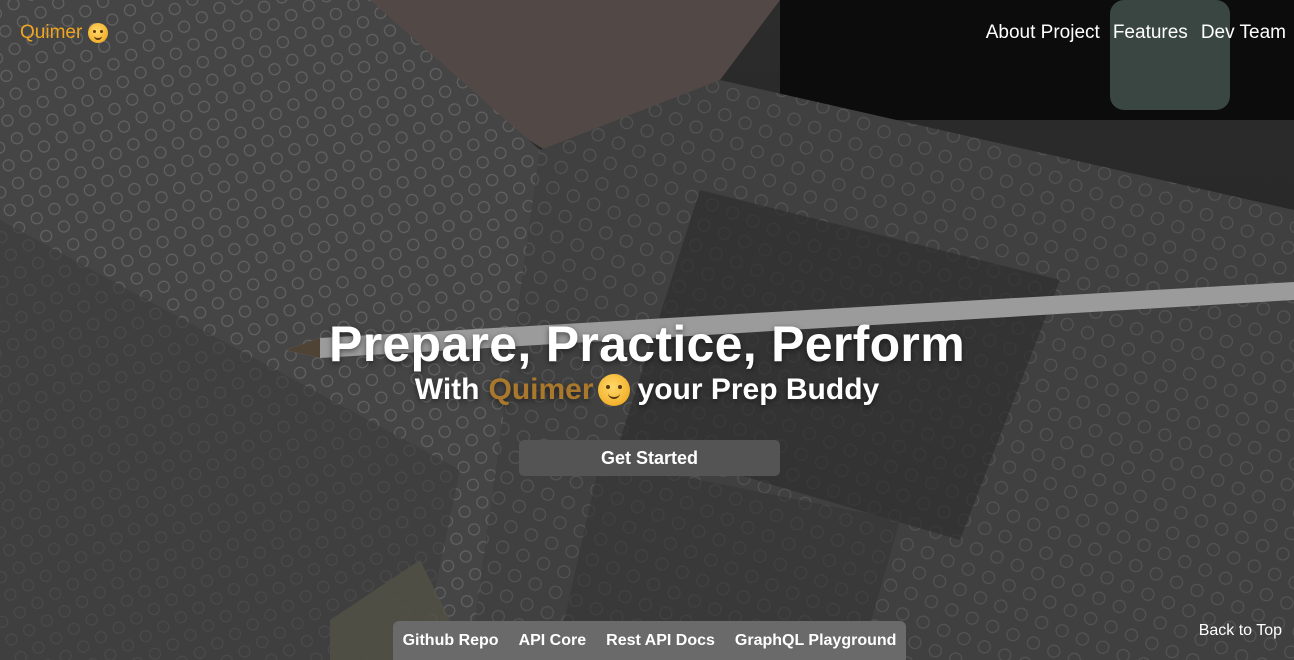 This screenshot has height=660, width=1294. Describe the element at coordinates (816, 641) in the screenshot. I see `graphql-playground-link: GraphQL Playground` at that location.